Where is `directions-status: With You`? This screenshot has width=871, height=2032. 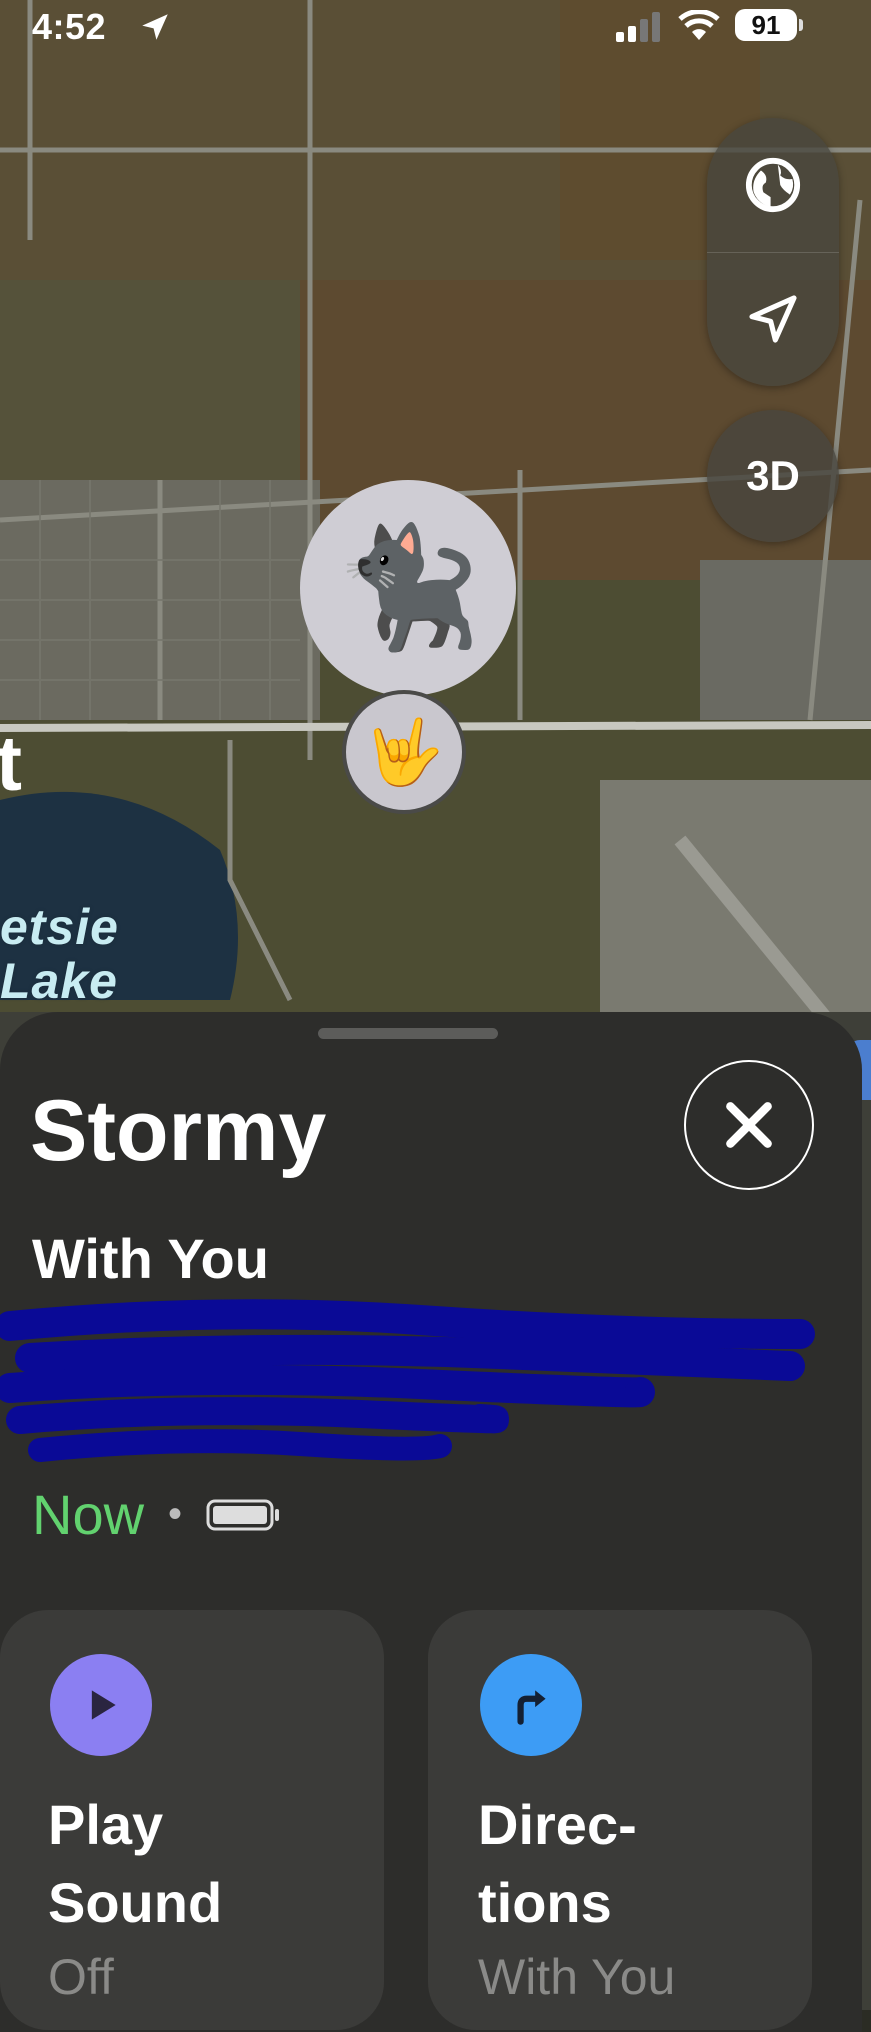 directions-status: With You is located at coordinates (577, 1977).